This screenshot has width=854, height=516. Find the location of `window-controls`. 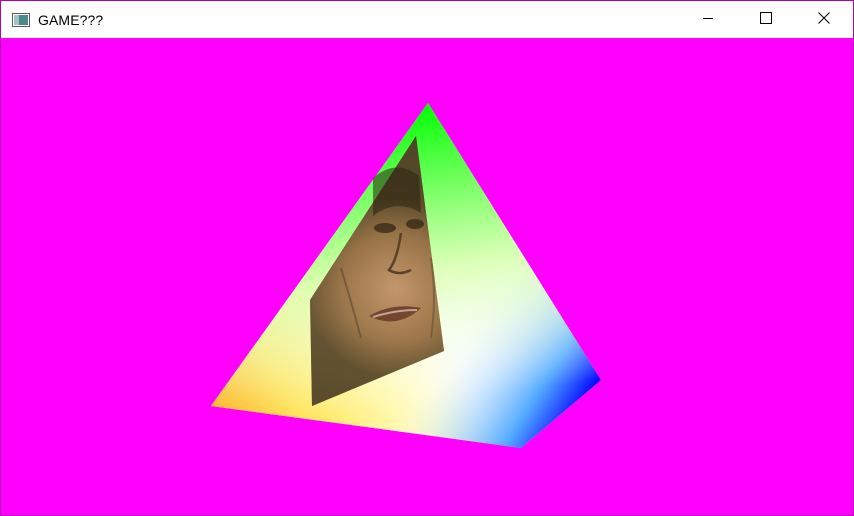

window-controls is located at coordinates (766, 19).